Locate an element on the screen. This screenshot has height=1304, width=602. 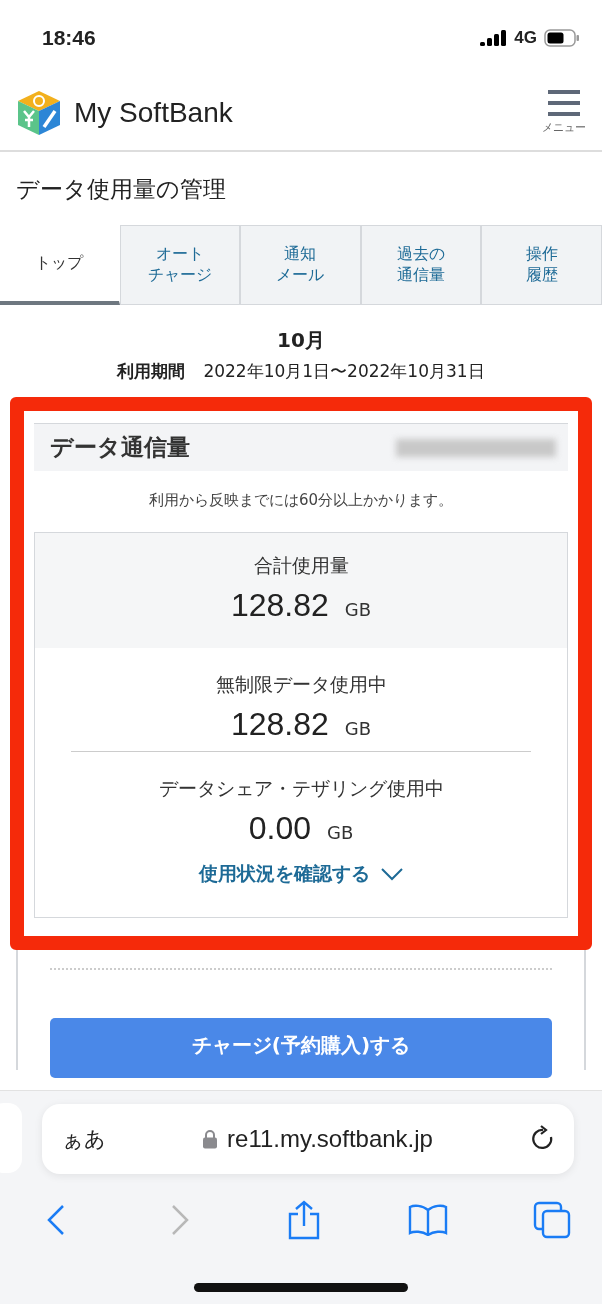
tab: 通知メール is located at coordinates (300, 265).